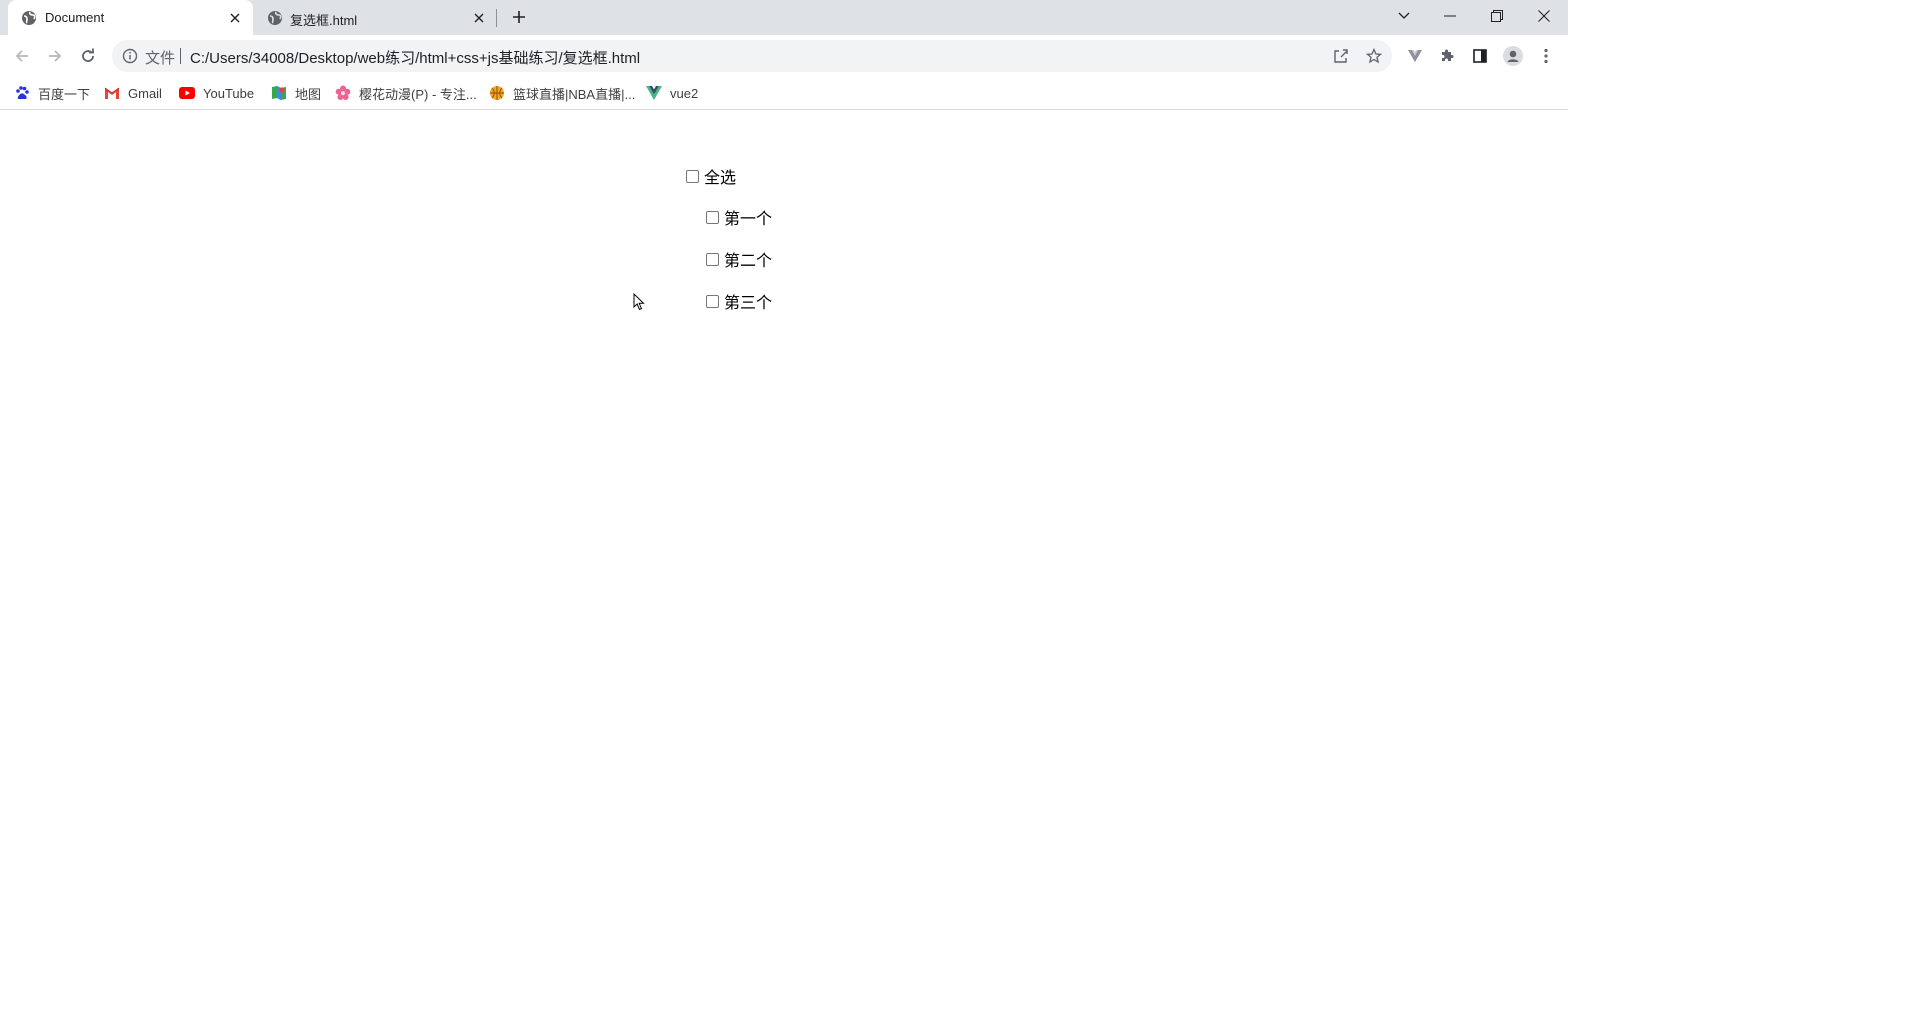 The width and height of the screenshot is (1920, 1020). Describe the element at coordinates (112, 93) in the screenshot. I see `gmail-icon` at that location.